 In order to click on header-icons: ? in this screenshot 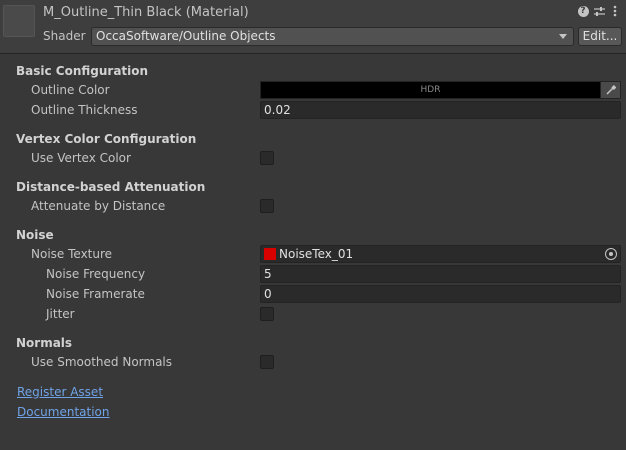, I will do `click(599, 11)`.